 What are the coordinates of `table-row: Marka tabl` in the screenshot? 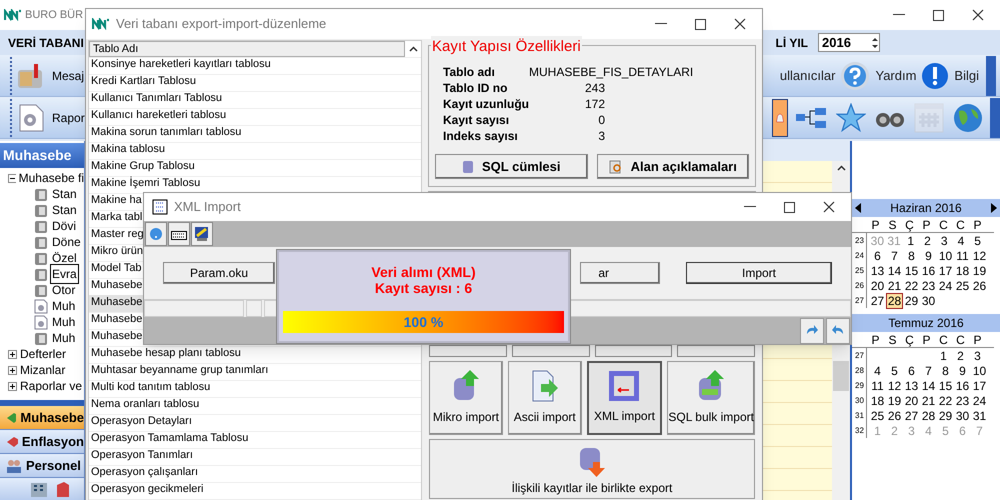 It's located at (116, 218).